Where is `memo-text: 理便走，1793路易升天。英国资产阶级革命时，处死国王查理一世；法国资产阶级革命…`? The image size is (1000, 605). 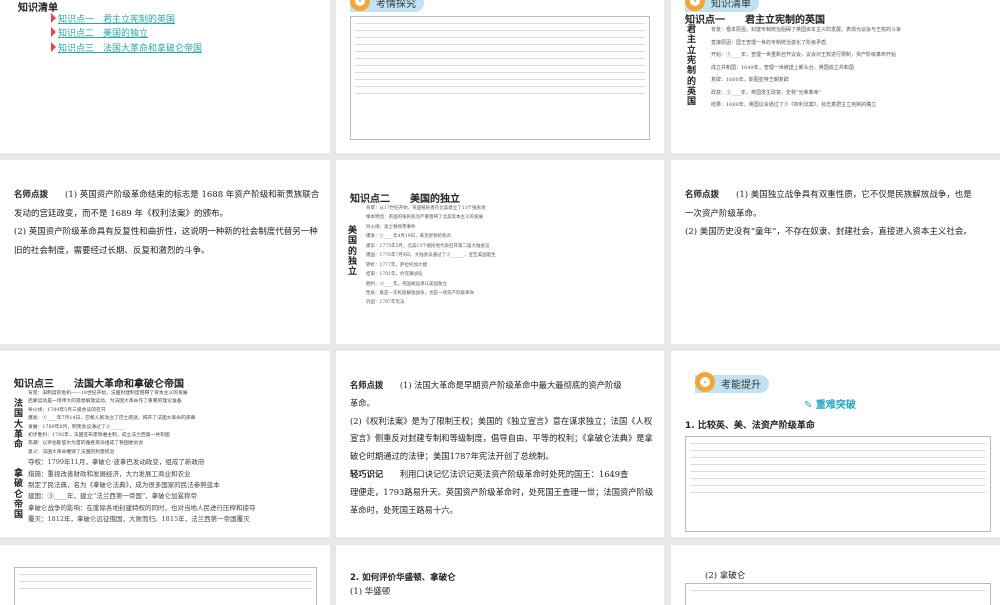
memo-text: 理便走，1793路易升天。英国资产阶级革命时，处死国王查理一世；法国资产阶级革命… is located at coordinates (502, 500).